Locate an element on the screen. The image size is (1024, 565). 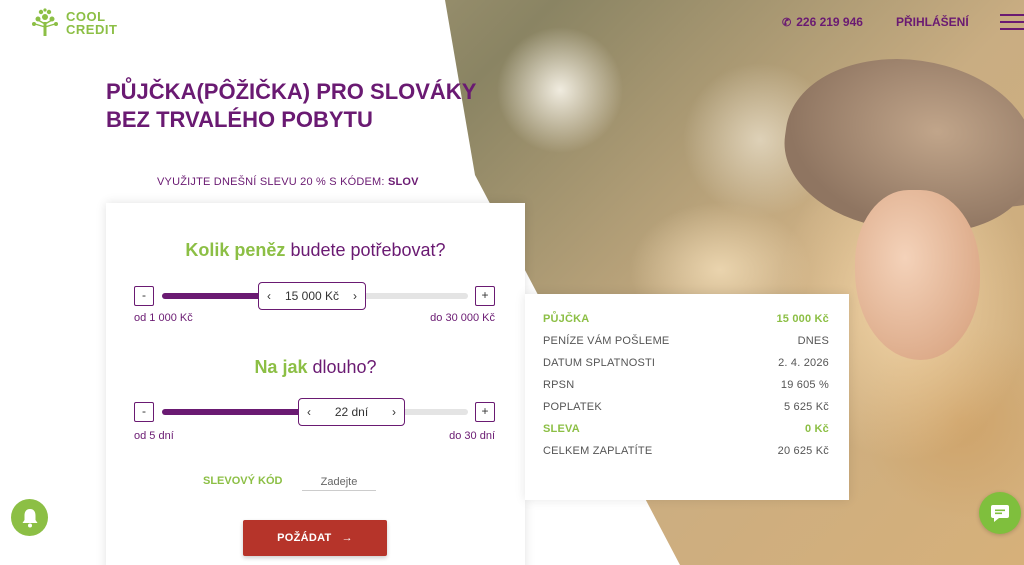
amount-max-label: do 30 000 Kč is located at coordinates (462, 318).